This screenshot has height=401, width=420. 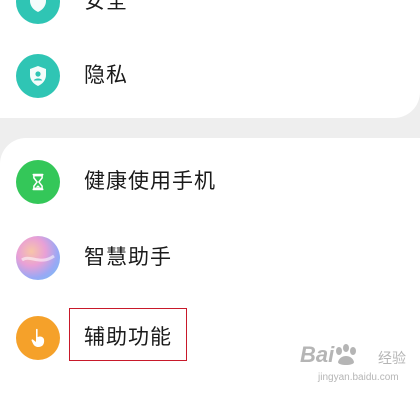 What do you see at coordinates (210, 258) in the screenshot?
I see `settings-item-smart-assistant: 智慧助手` at bounding box center [210, 258].